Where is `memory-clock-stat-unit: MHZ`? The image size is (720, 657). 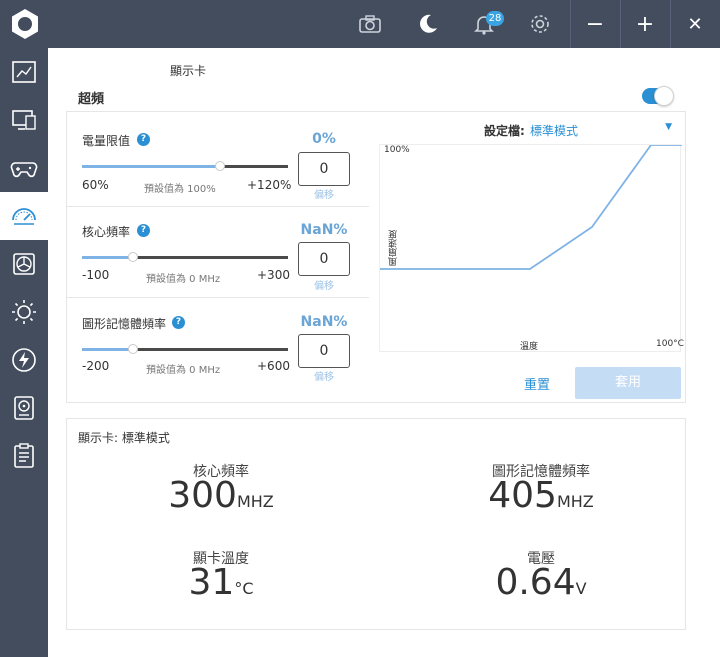 memory-clock-stat-unit: MHZ is located at coordinates (575, 501).